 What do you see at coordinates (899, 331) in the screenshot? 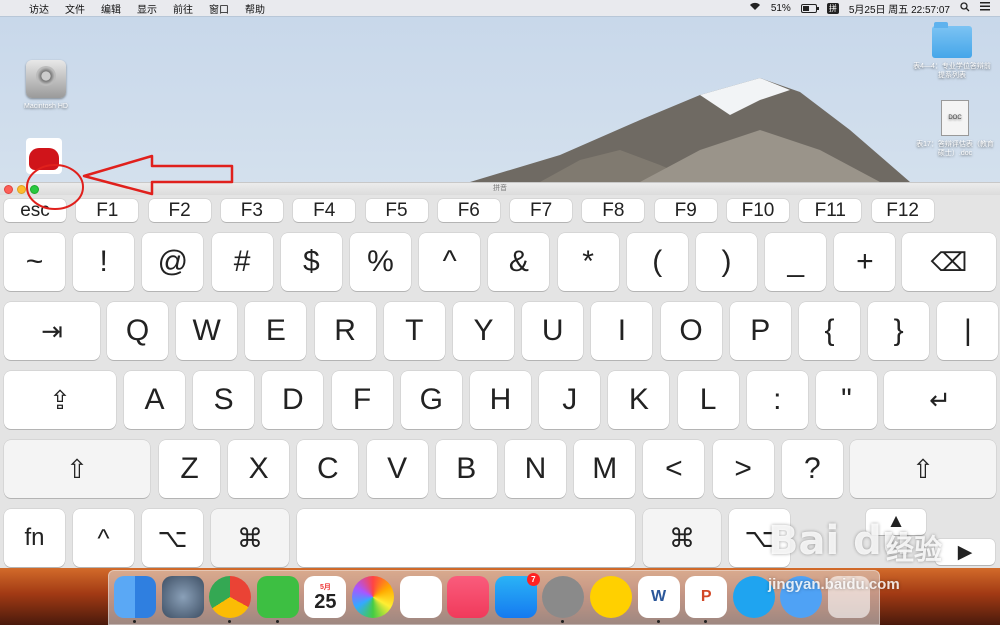
I see `key-symbol-11: }` at bounding box center [899, 331].